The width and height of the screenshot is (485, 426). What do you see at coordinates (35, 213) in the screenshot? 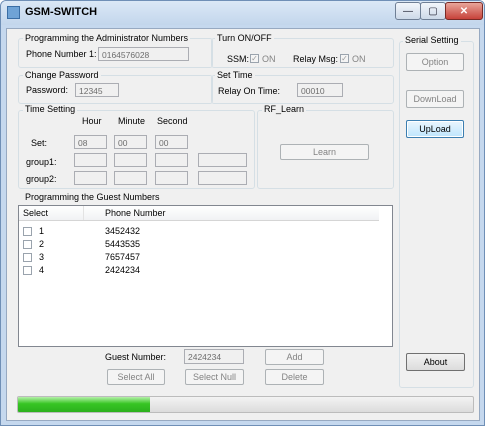
I see `select-column-header: Select` at bounding box center [35, 213].